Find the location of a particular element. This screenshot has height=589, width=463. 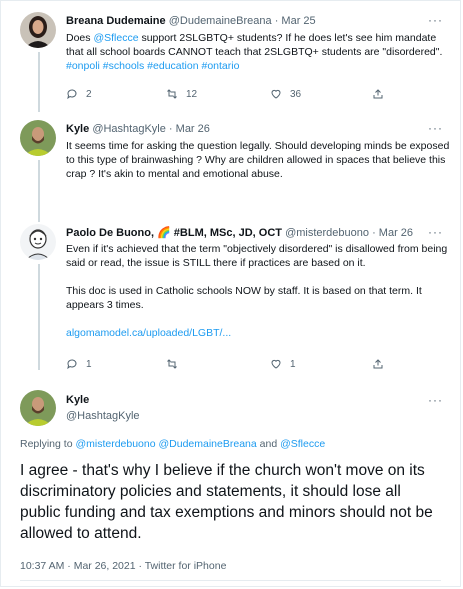

mention-misterdebuono: @misterdebuono is located at coordinates (115, 444).